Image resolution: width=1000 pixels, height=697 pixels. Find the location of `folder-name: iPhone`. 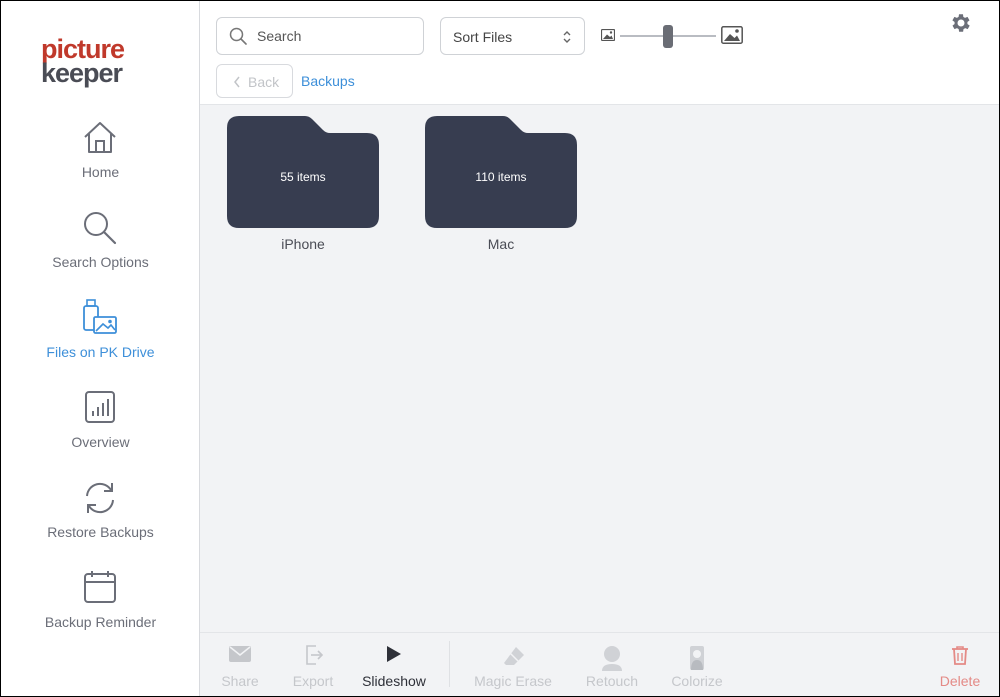

folder-name: iPhone is located at coordinates (303, 244).